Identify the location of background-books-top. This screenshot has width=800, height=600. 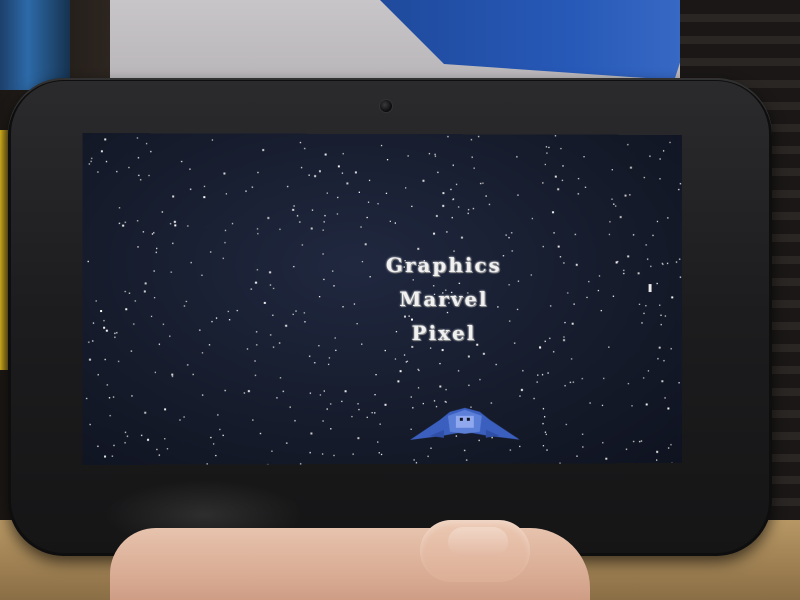
(35, 45).